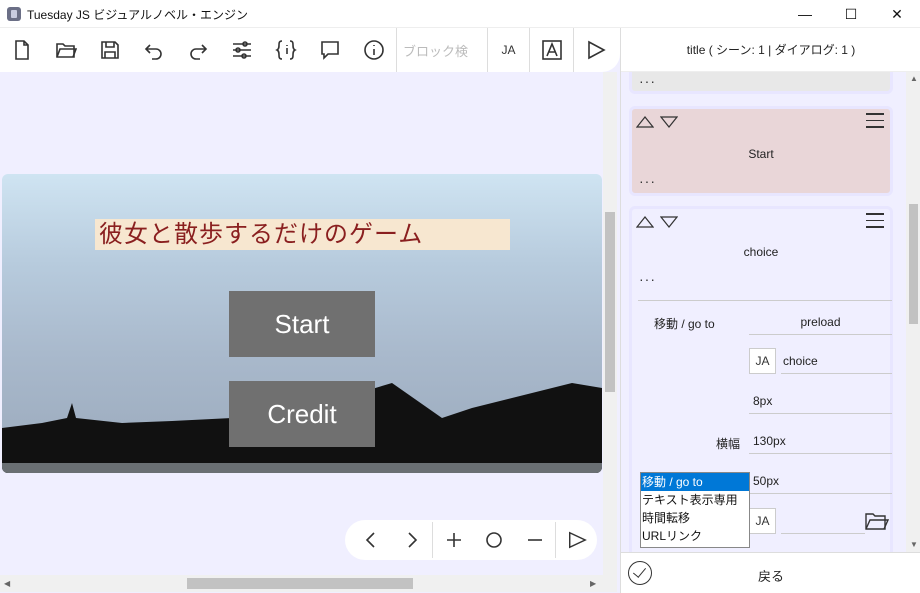  I want to click on save-button, so click(110, 50).